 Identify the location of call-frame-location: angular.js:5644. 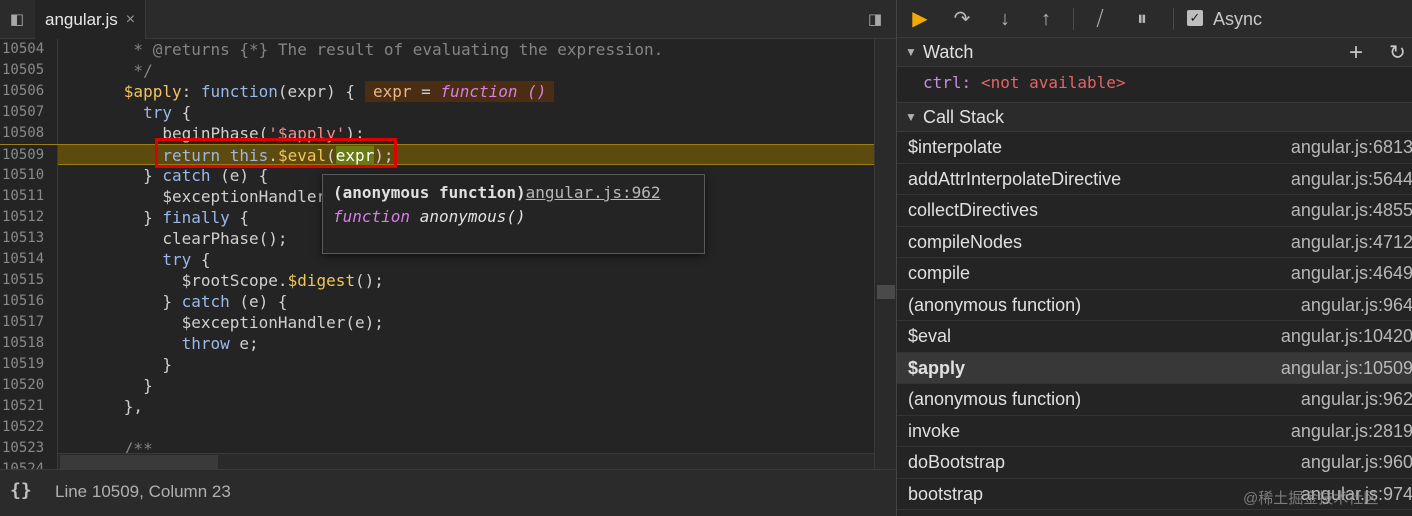
(1351, 179).